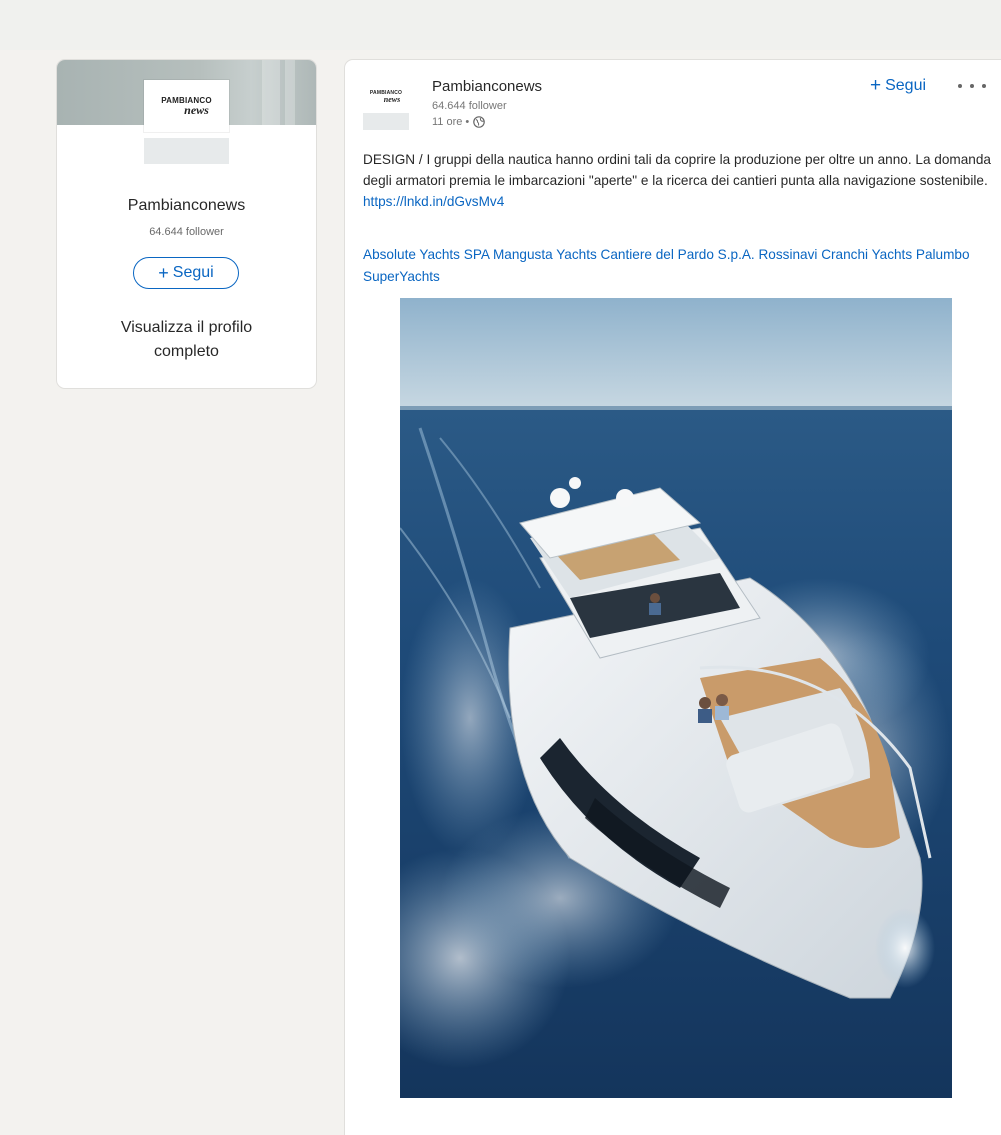 The image size is (1001, 1135). What do you see at coordinates (469, 106) in the screenshot?
I see `post-author-followers: 64.644 follower` at bounding box center [469, 106].